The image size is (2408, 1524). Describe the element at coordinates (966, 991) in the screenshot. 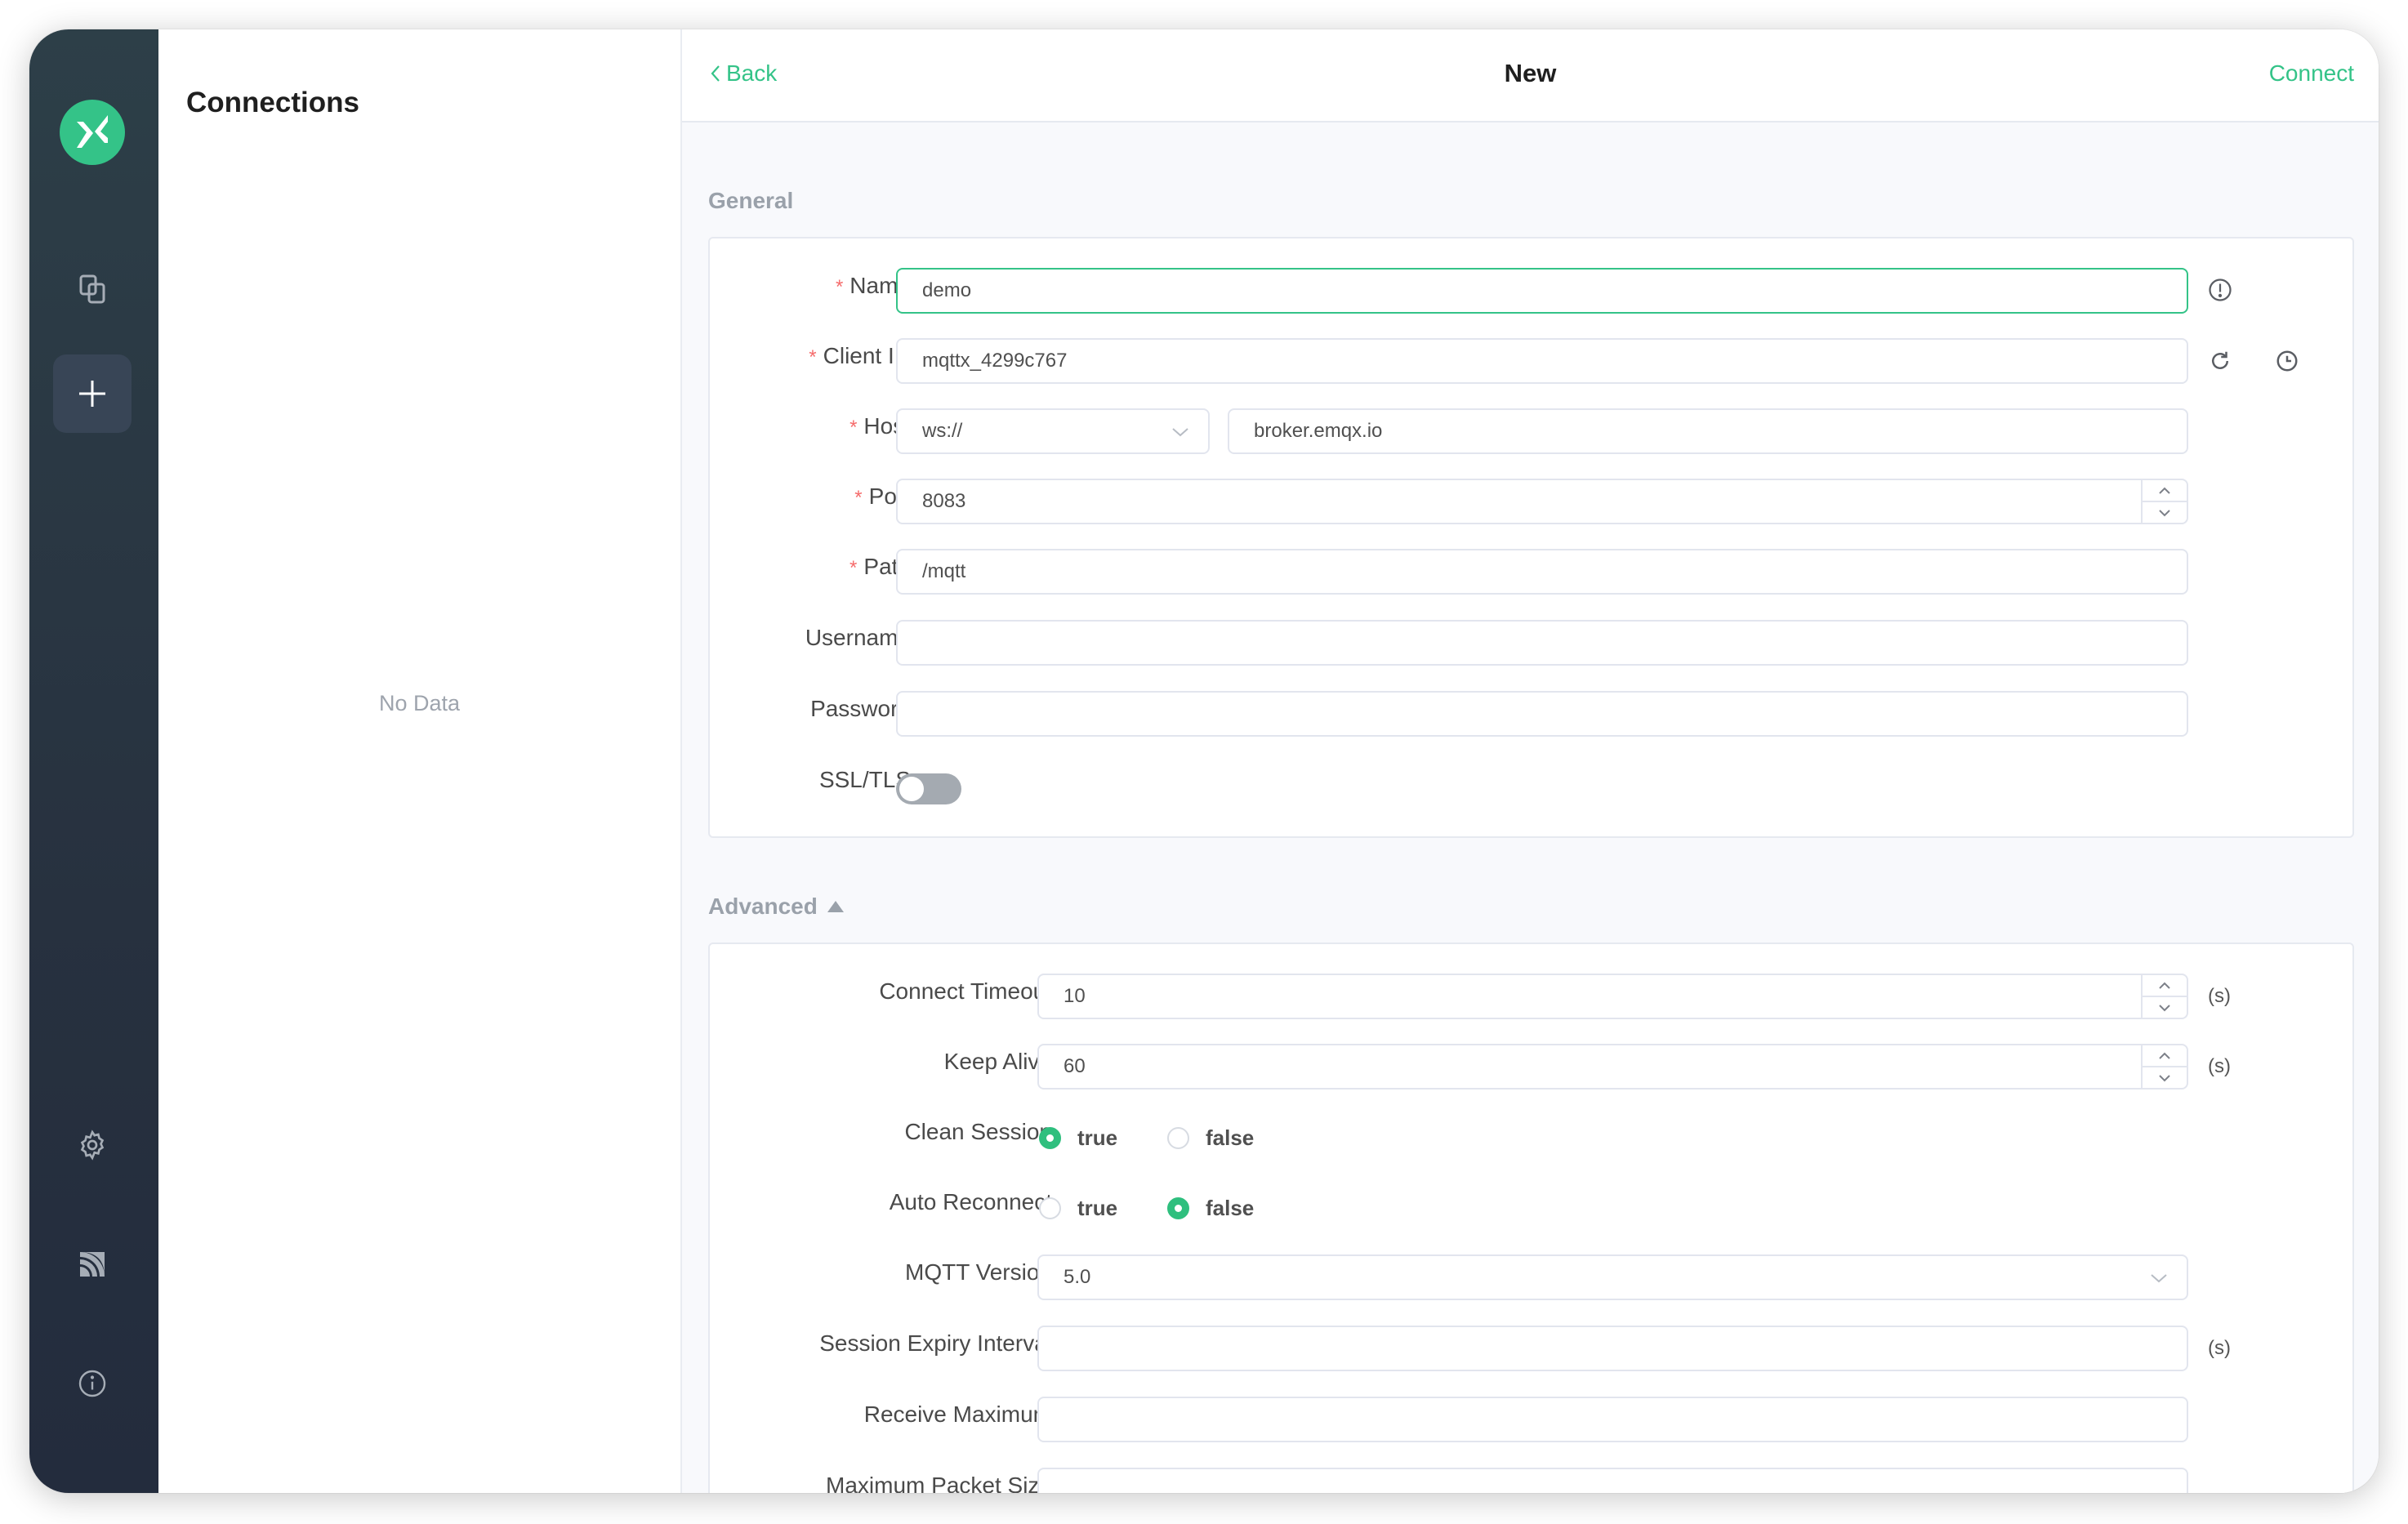

I see `connect-timeout-label: Connect Timeout` at that location.